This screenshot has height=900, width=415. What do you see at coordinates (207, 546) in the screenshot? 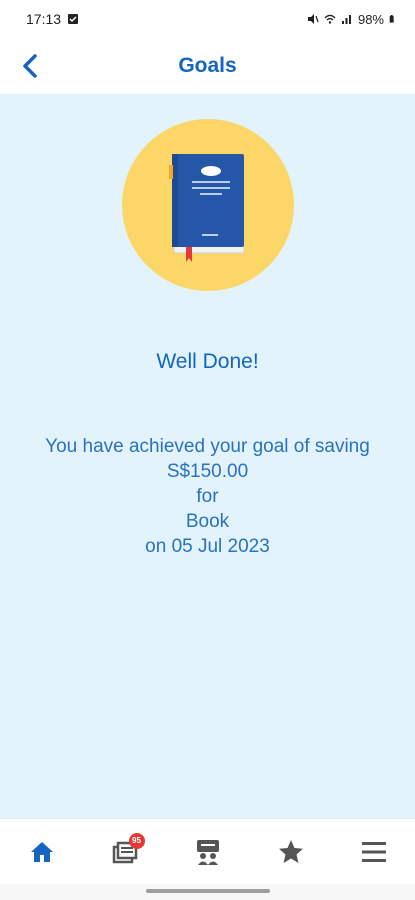
I see `goal-date: on 05 Jul 2023` at bounding box center [207, 546].